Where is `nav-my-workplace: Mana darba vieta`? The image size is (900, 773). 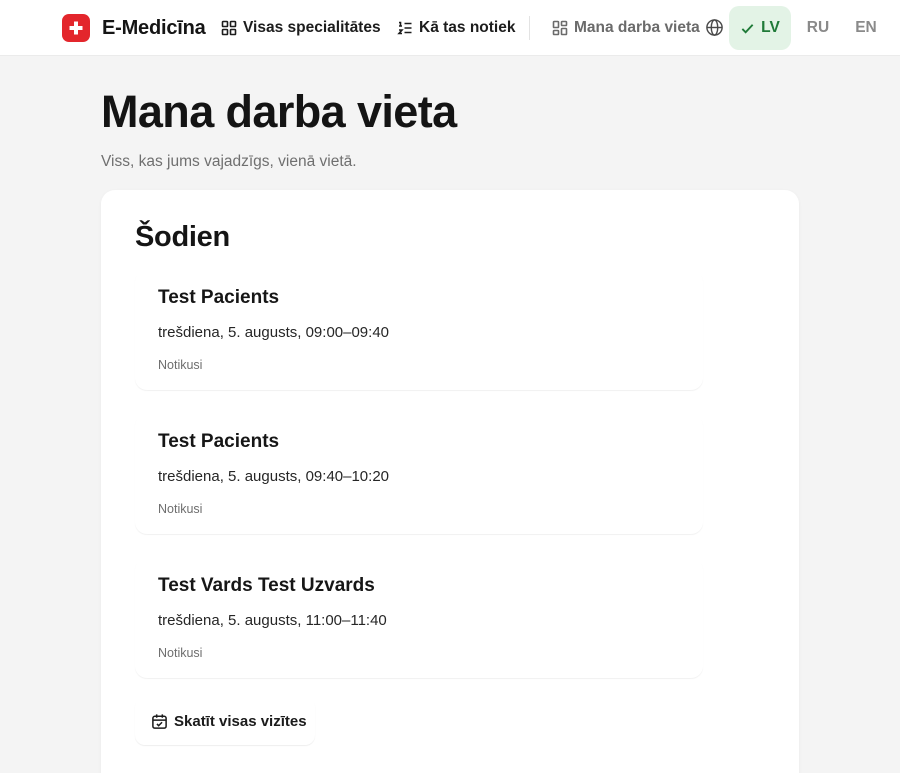 nav-my-workplace: Mana darba vieta is located at coordinates (626, 28).